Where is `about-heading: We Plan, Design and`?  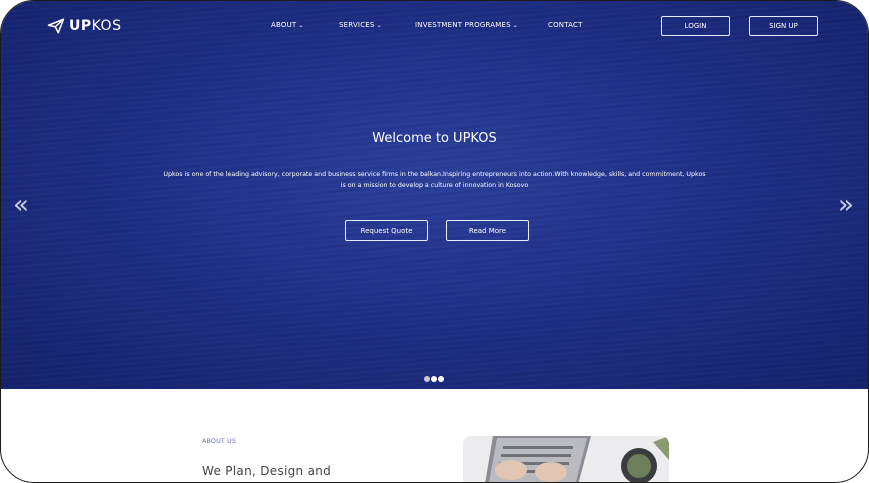 about-heading: We Plan, Design and is located at coordinates (267, 471).